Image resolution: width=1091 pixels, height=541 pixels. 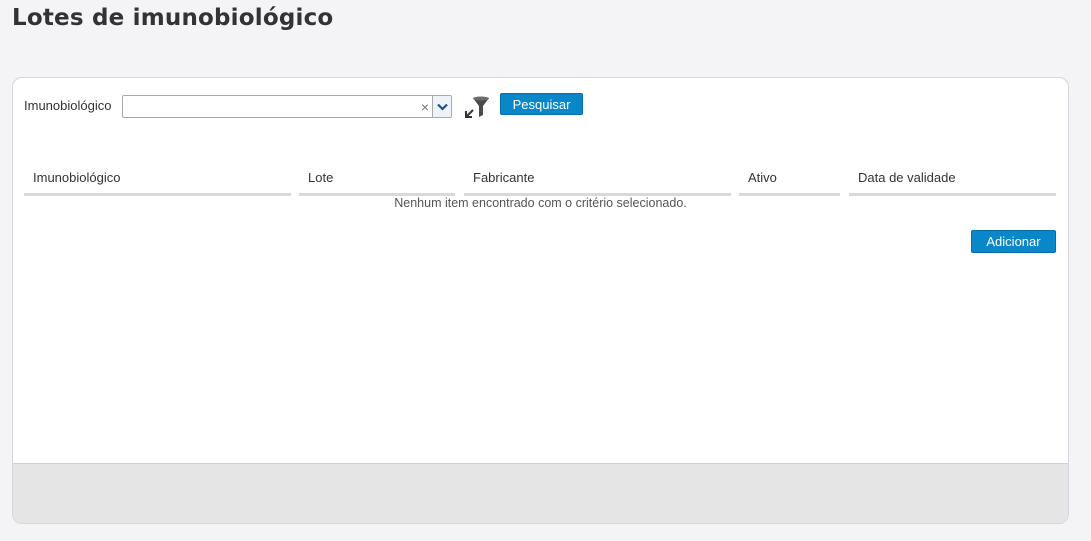 What do you see at coordinates (287, 106) in the screenshot?
I see `immunobiological-select: ×` at bounding box center [287, 106].